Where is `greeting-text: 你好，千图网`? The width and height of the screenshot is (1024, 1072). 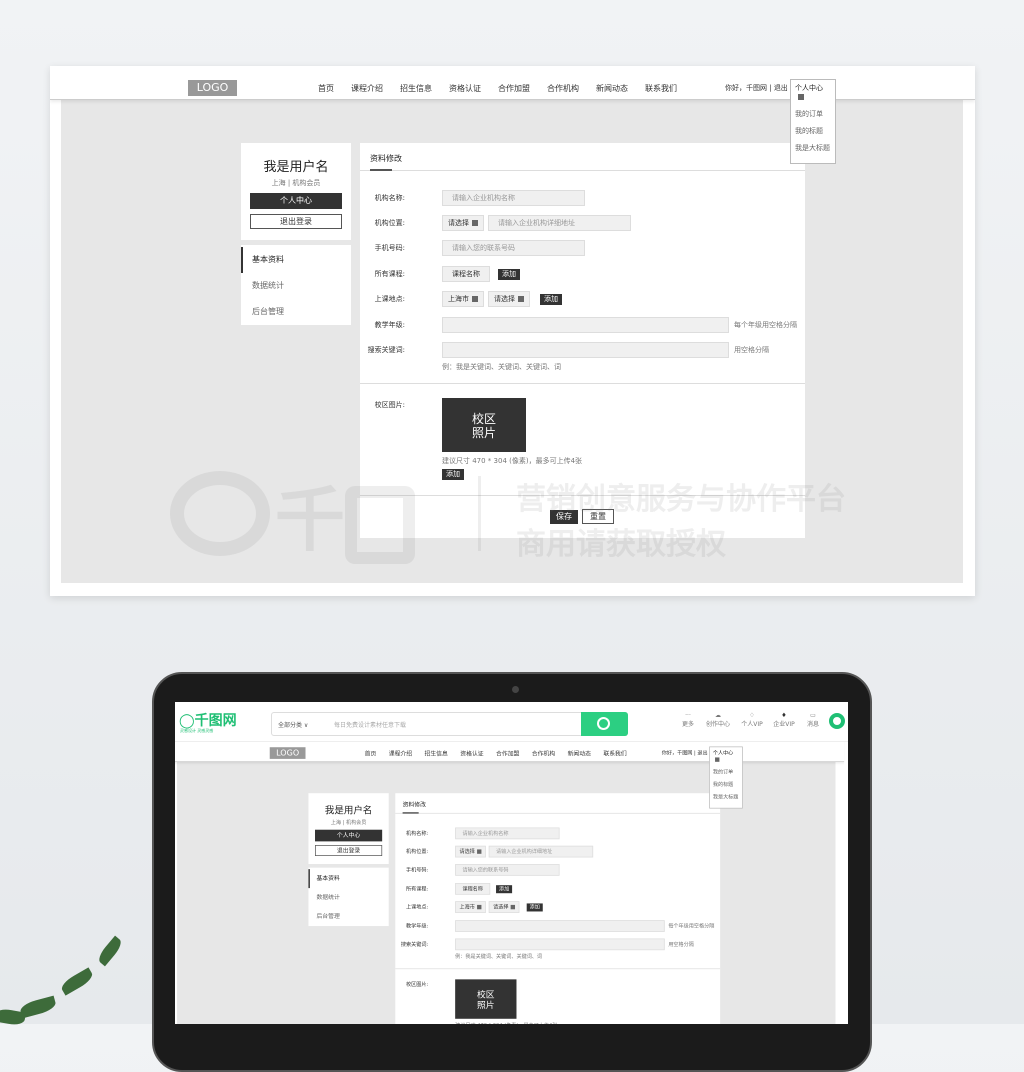
greeting-text: 你好，千图网 is located at coordinates (746, 88).